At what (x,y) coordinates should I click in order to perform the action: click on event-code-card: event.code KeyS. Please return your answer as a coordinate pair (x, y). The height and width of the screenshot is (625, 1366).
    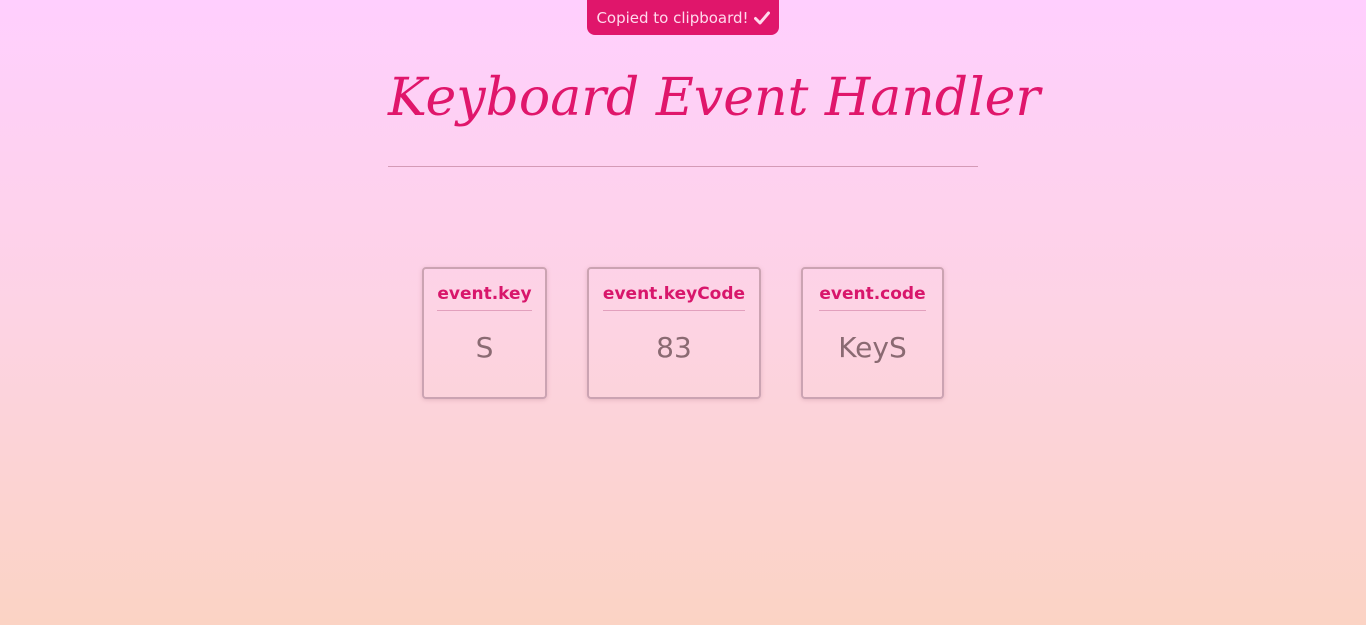
    Looking at the image, I should click on (872, 333).